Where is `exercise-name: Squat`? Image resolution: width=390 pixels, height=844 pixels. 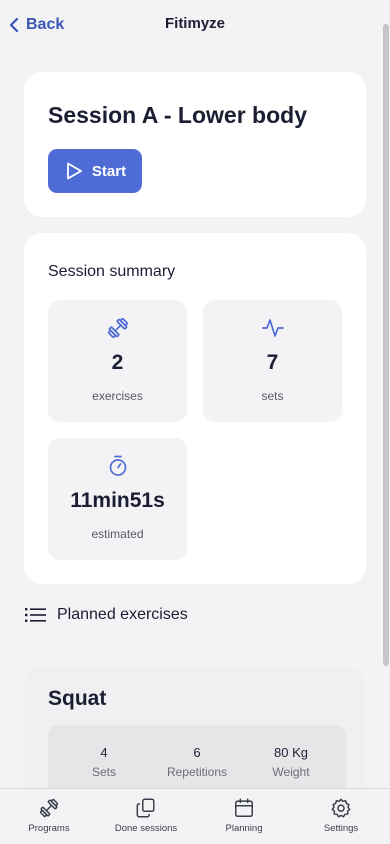
exercise-name: Squat is located at coordinates (77, 698).